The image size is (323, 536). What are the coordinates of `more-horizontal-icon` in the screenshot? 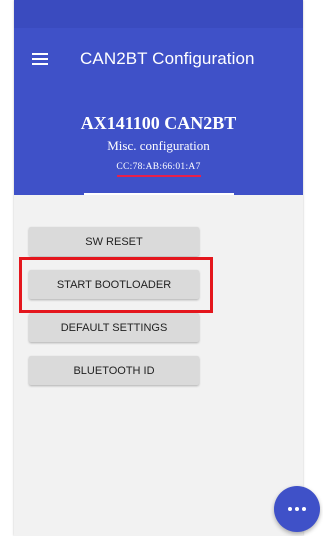 It's located at (297, 509).